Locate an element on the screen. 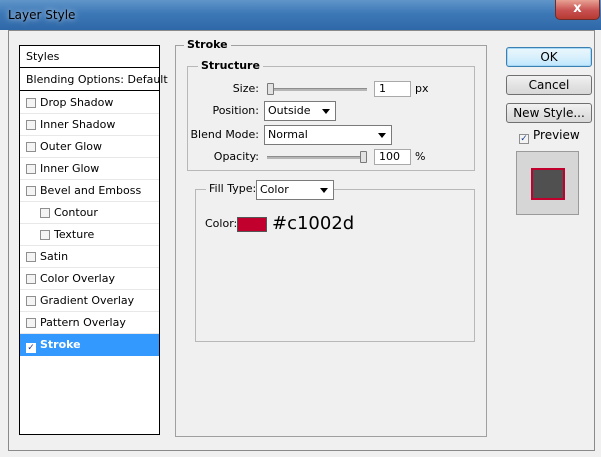 The image size is (601, 457). fill-type-label: Fill Type: is located at coordinates (233, 188).